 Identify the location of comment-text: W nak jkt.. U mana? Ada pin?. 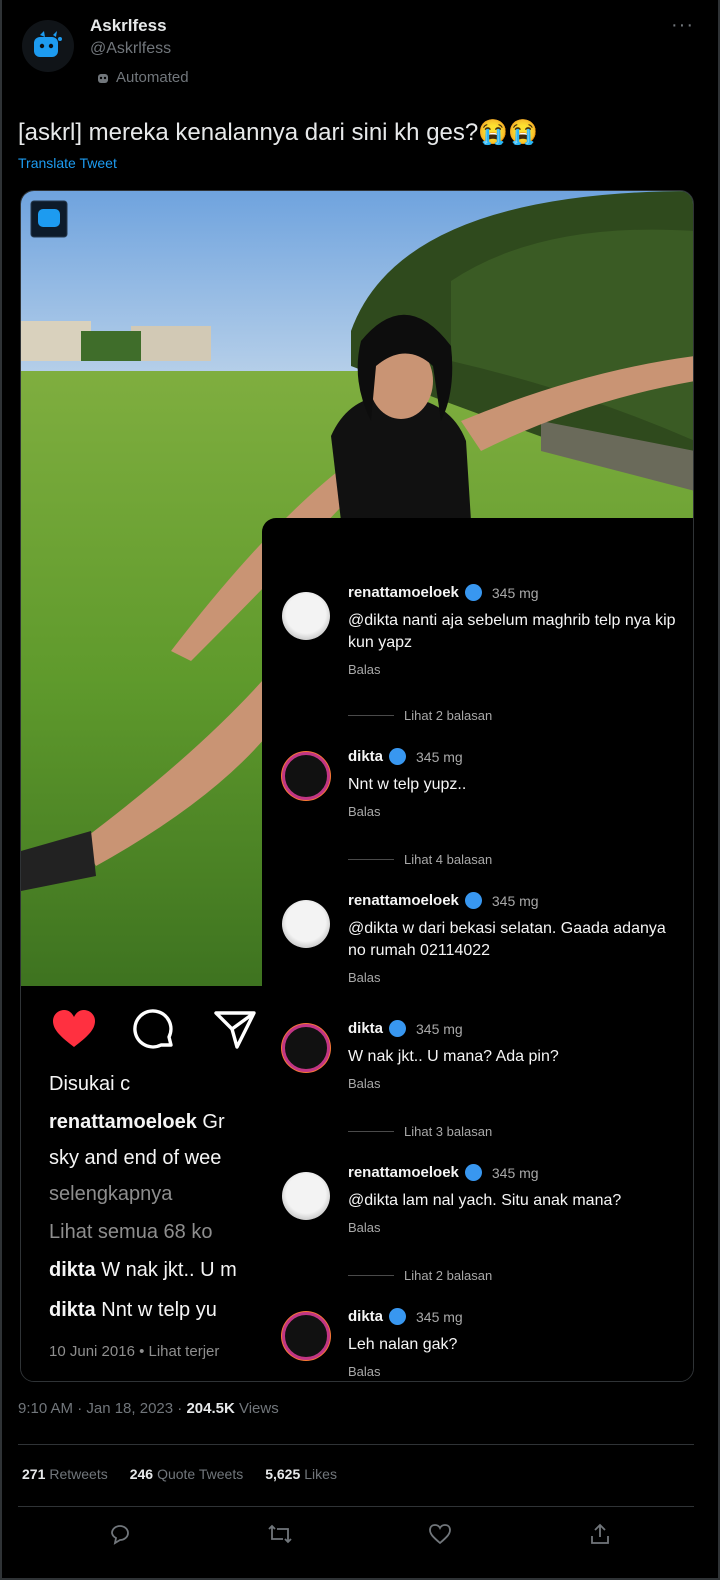
(453, 1056).